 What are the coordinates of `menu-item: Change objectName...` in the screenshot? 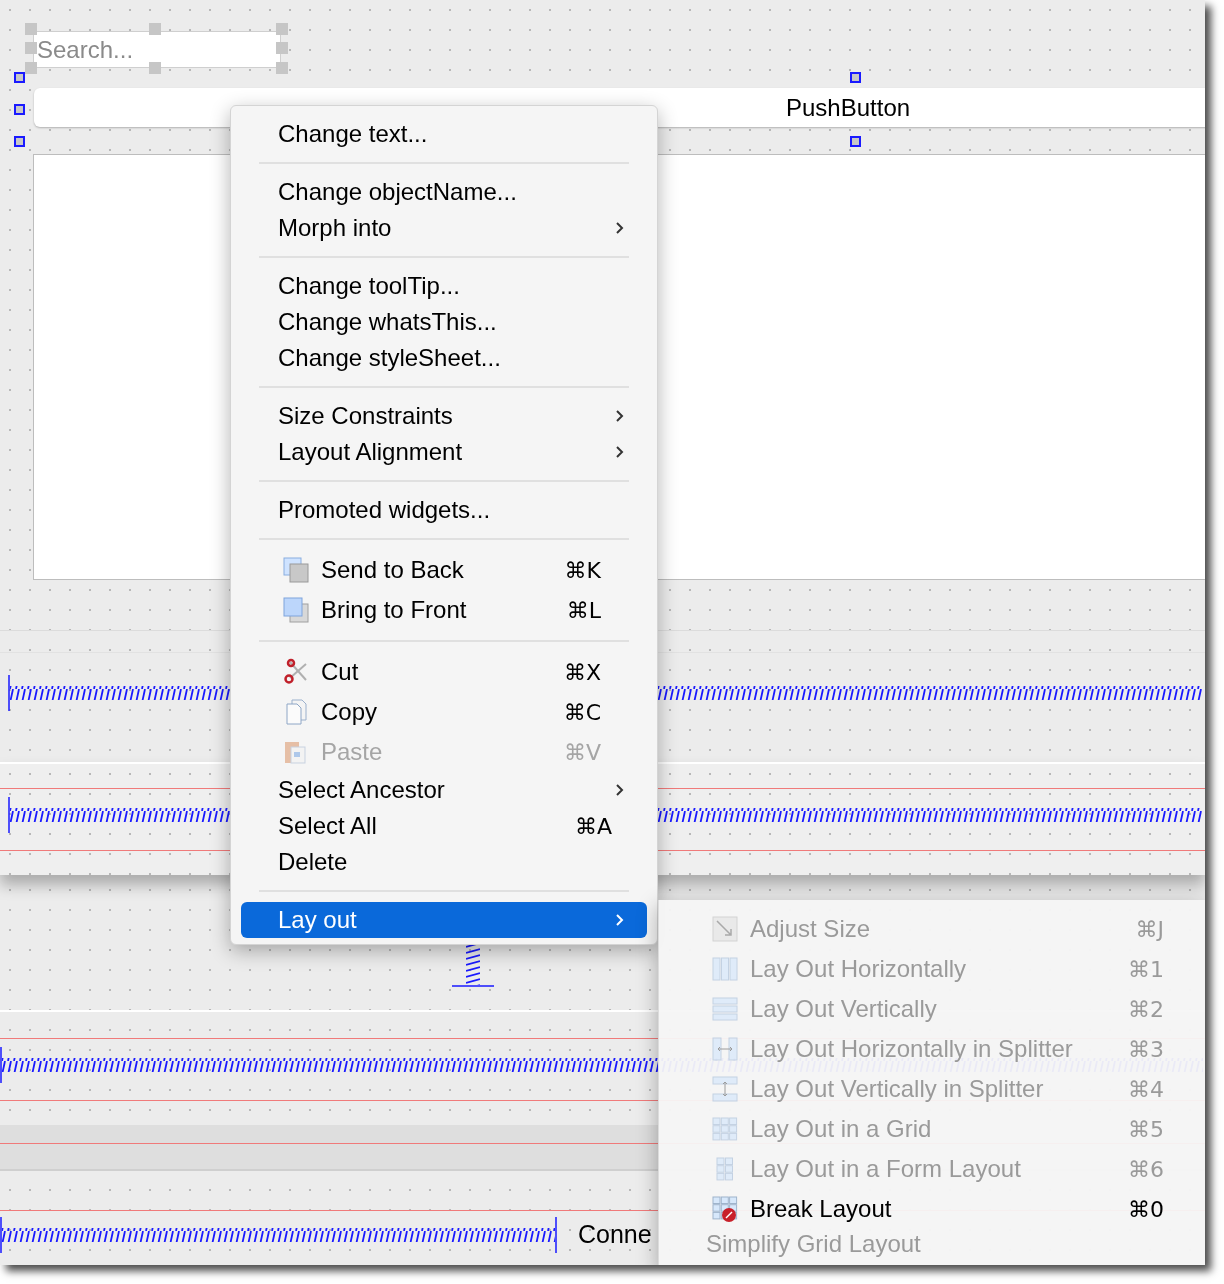 It's located at (444, 192).